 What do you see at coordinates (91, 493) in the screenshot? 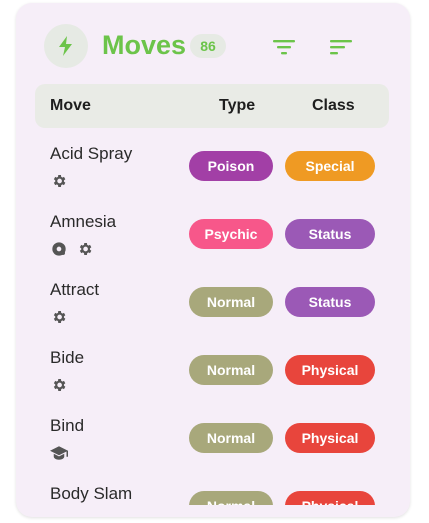
I see `move-name: Body Slam` at bounding box center [91, 493].